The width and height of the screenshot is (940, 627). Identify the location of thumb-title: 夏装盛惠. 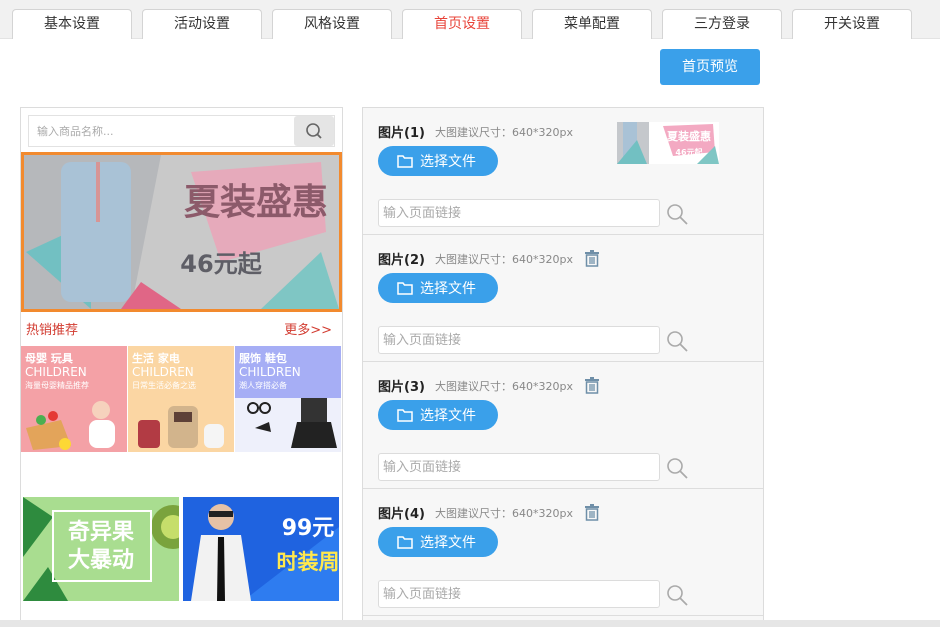
(689, 136).